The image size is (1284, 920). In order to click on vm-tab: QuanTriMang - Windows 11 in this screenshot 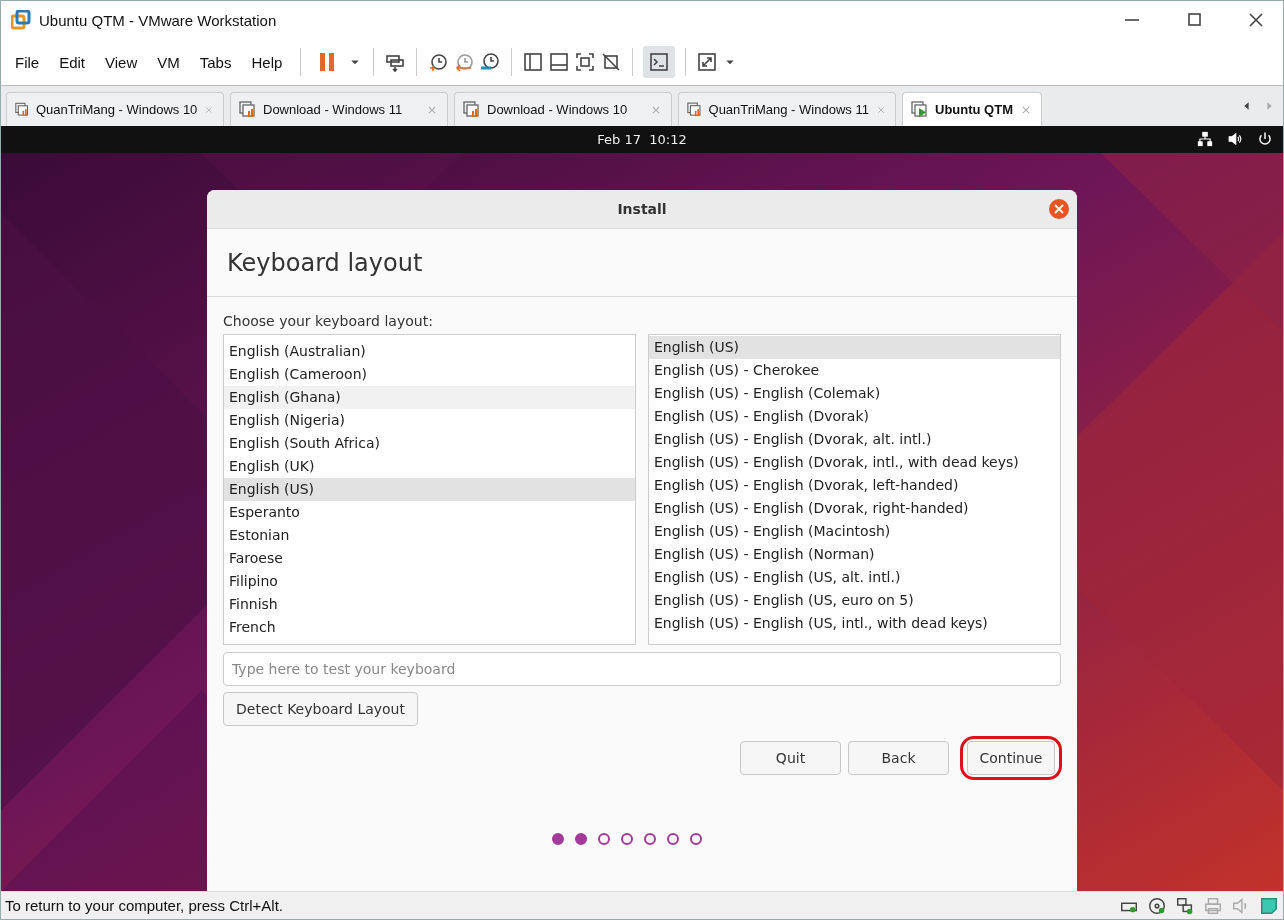, I will do `click(787, 109)`.